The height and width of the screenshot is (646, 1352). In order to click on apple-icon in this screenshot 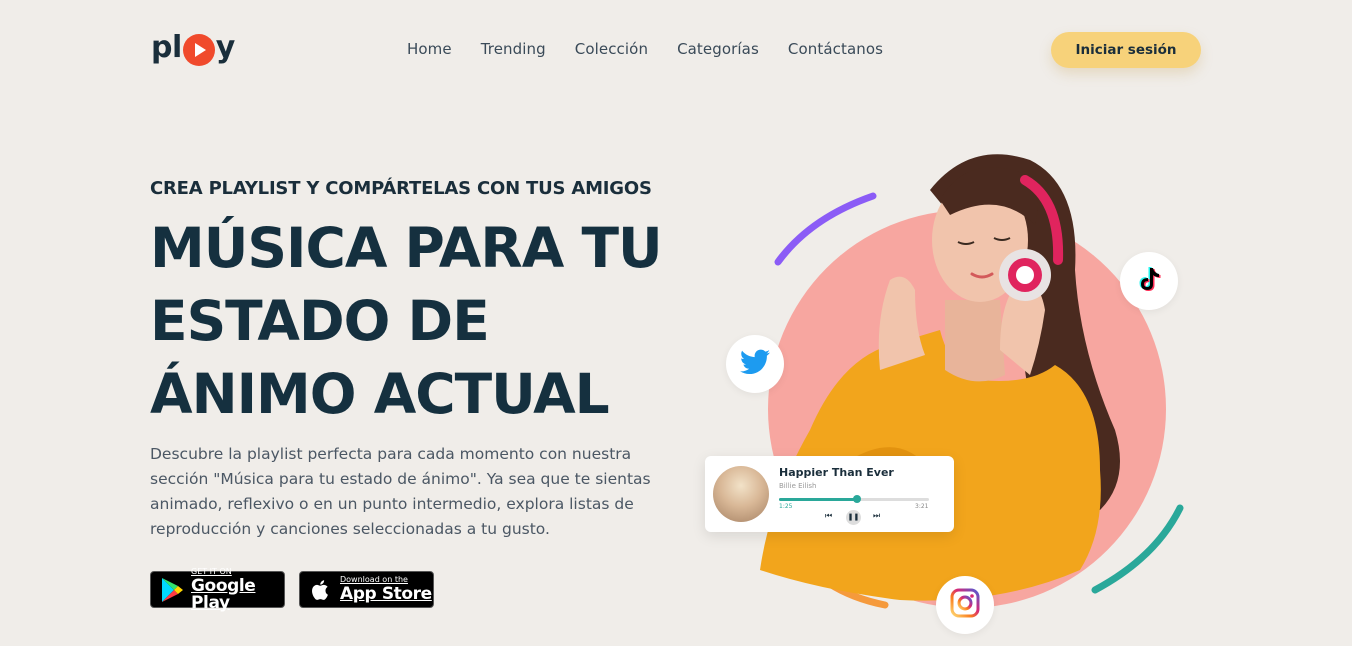, I will do `click(321, 590)`.